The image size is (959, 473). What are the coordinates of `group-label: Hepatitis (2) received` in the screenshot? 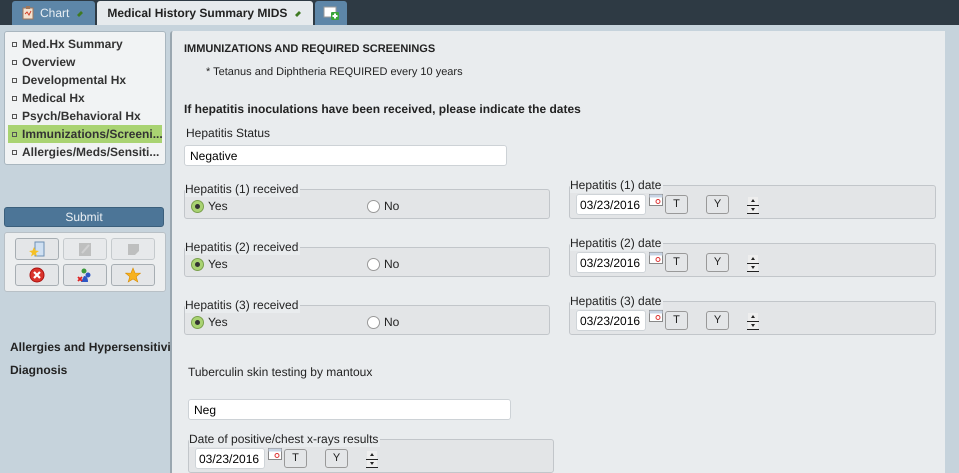 It's located at (242, 247).